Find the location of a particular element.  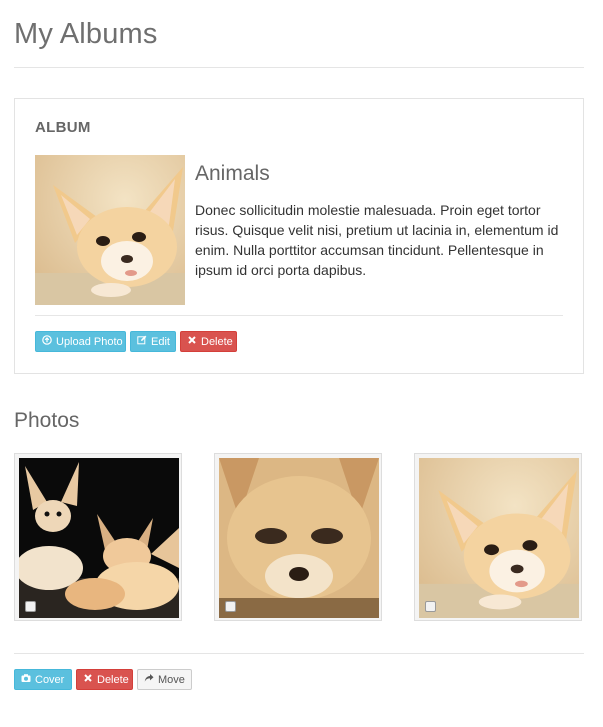

move-photos-label: Move is located at coordinates (171, 679).